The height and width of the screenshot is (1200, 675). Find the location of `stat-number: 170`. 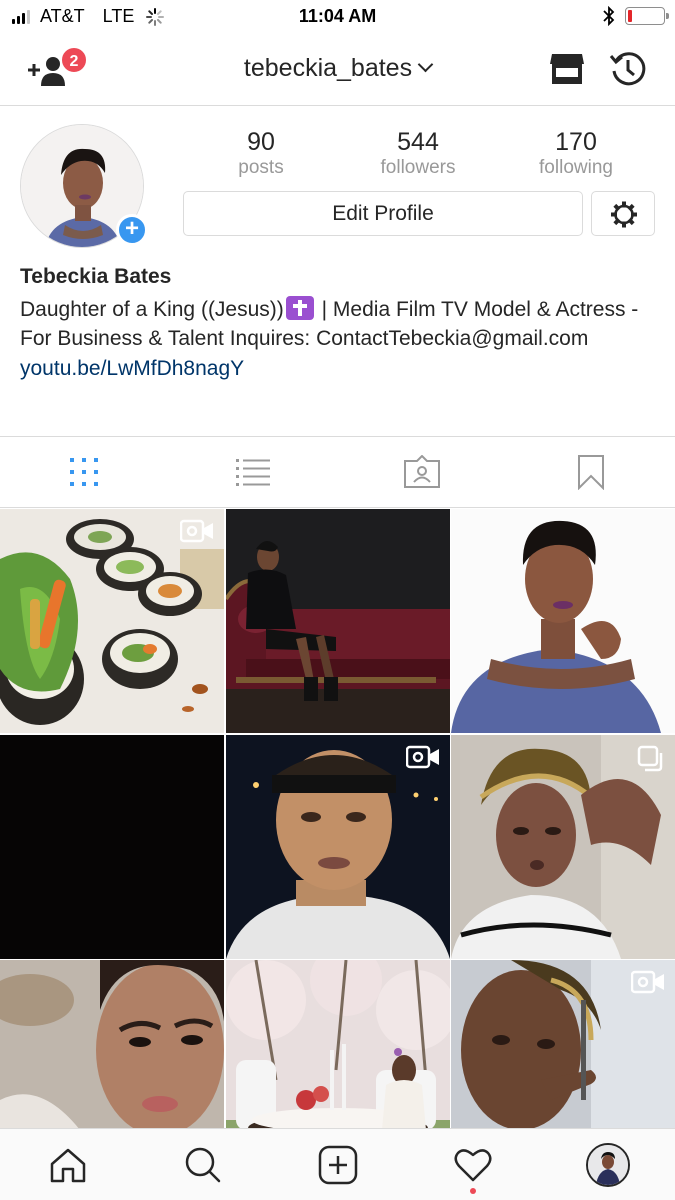

stat-number: 170 is located at coordinates (576, 142).